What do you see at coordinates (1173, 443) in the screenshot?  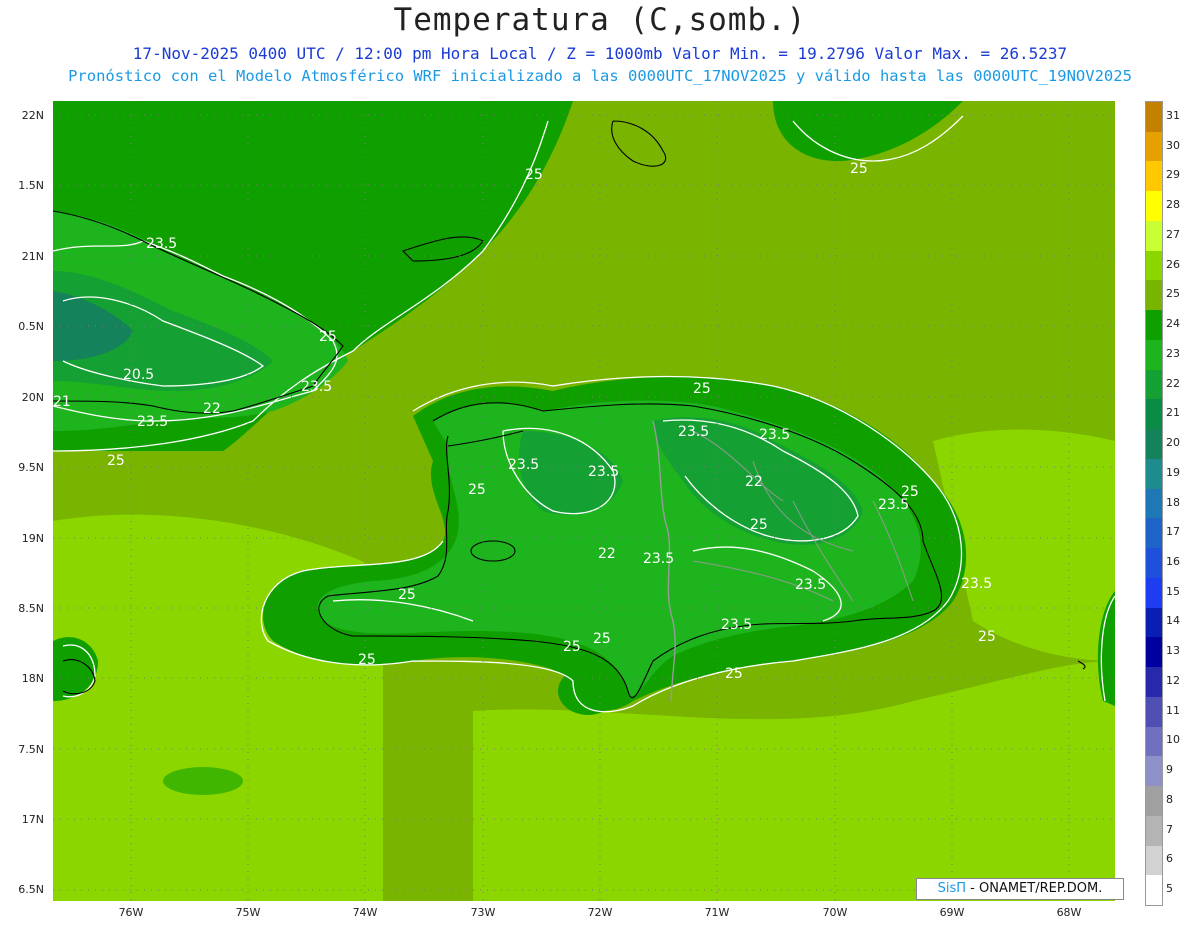 I see `colorbar-label: 20` at bounding box center [1173, 443].